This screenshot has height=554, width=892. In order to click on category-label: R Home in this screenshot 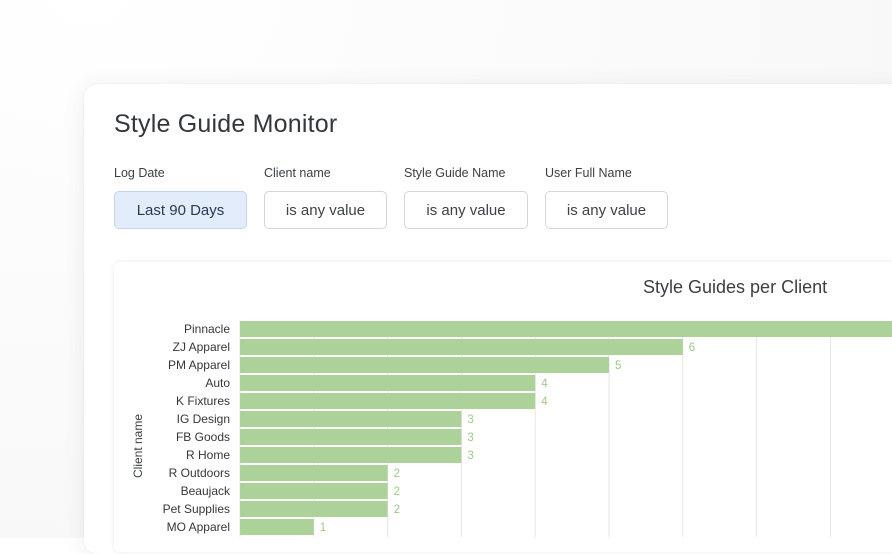, I will do `click(208, 455)`.